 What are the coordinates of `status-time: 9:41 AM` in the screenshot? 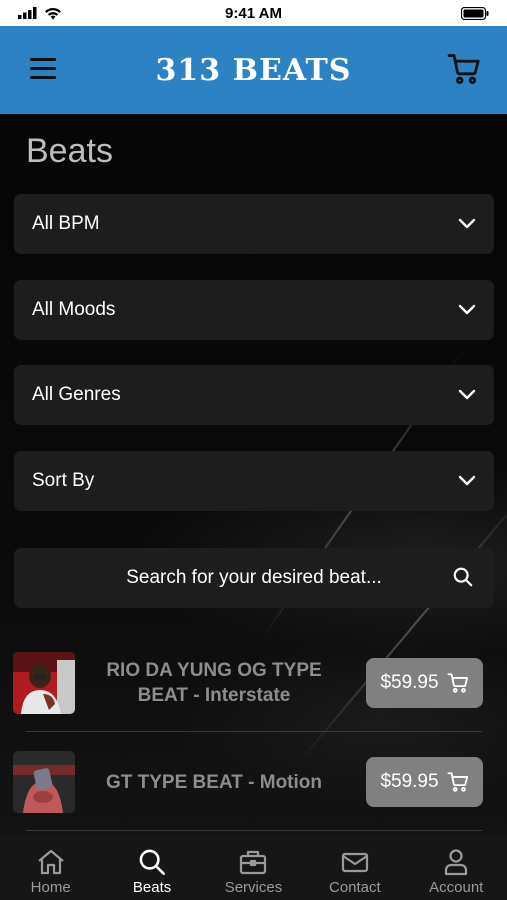 It's located at (253, 13).